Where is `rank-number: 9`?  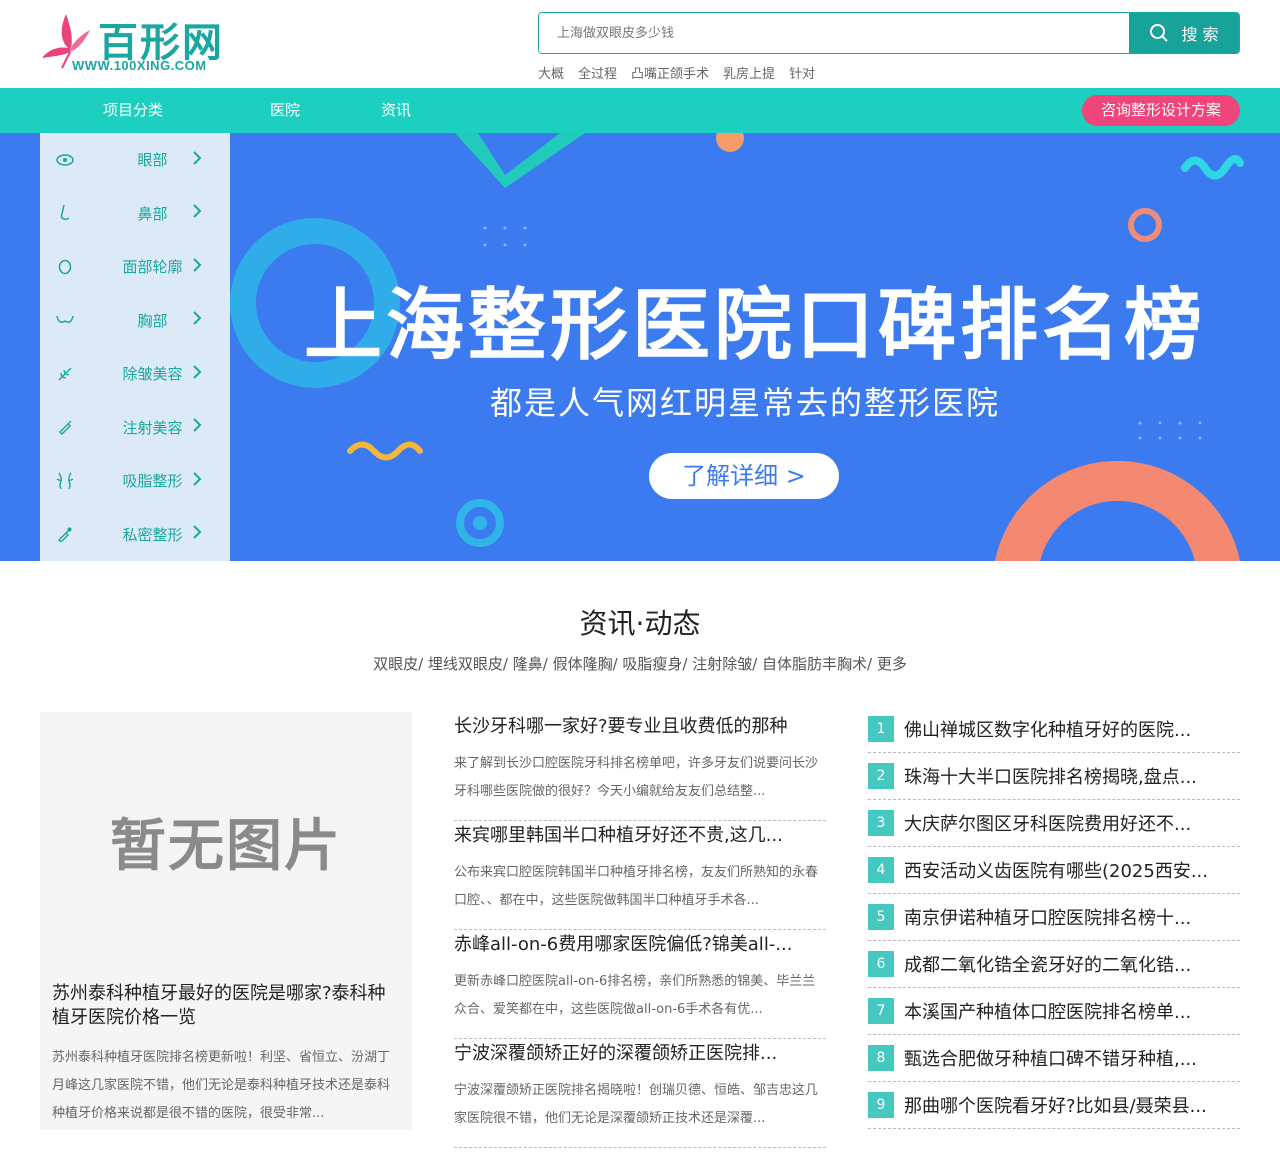 rank-number: 9 is located at coordinates (881, 1105).